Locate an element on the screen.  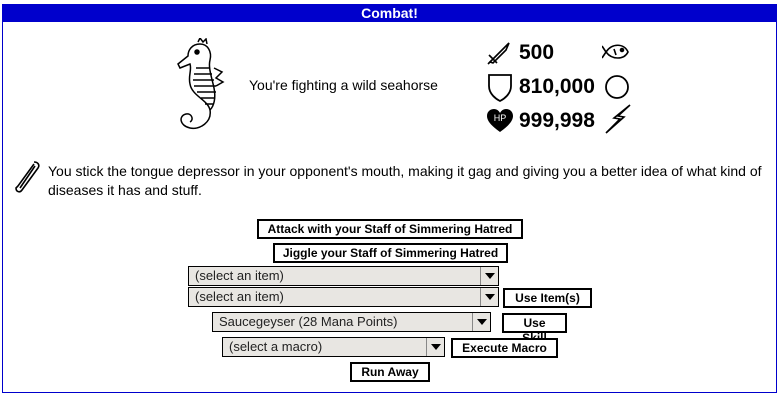
sword-icon is located at coordinates (498, 53).